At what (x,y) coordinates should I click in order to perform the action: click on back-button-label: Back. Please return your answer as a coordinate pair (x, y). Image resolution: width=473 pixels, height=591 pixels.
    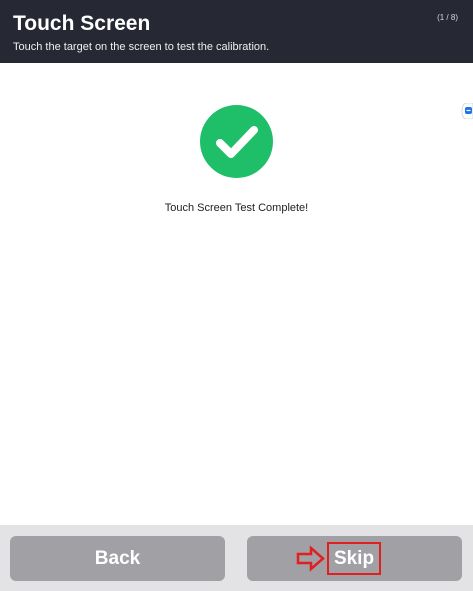
    Looking at the image, I should click on (117, 558).